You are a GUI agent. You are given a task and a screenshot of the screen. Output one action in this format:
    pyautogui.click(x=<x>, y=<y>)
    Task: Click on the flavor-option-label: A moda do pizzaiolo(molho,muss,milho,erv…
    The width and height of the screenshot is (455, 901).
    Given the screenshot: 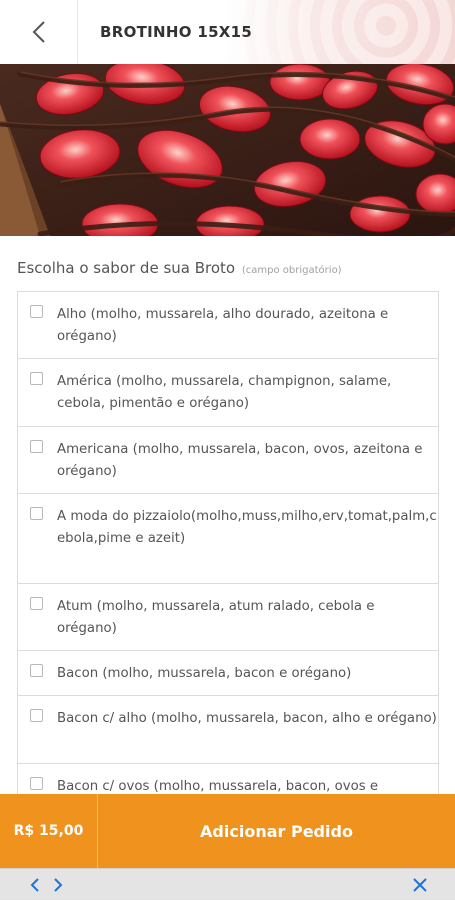 What is the action you would take?
    pyautogui.click(x=247, y=527)
    